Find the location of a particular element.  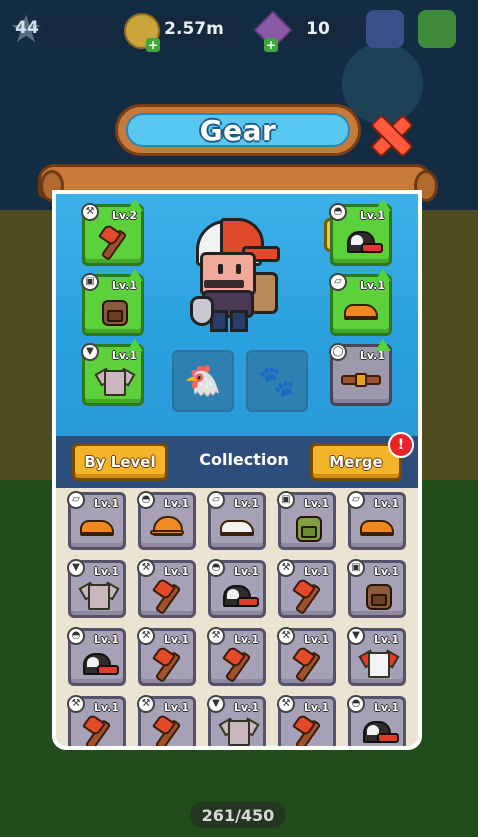

title-banner: Gear is located at coordinates (238, 130).